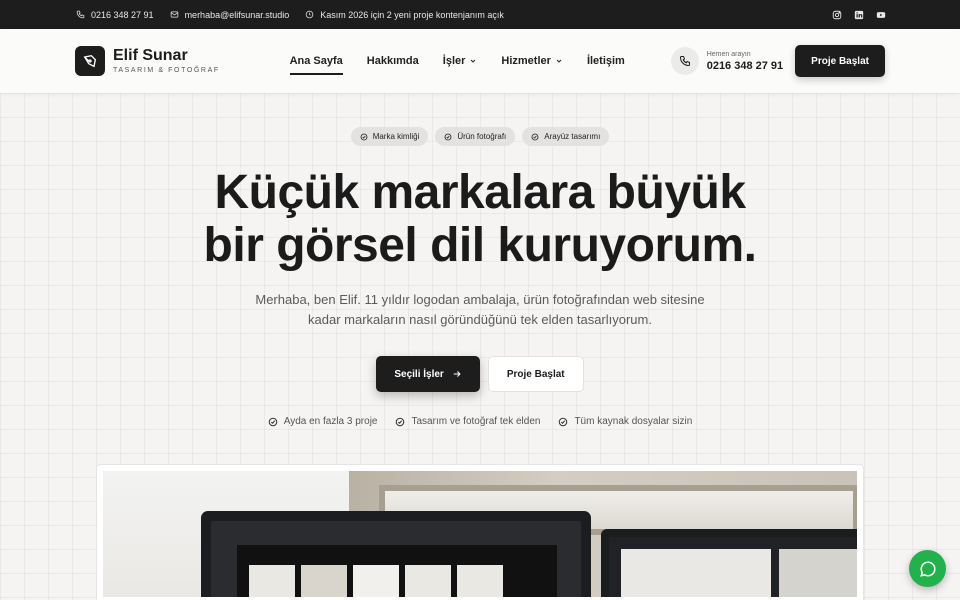 Image resolution: width=960 pixels, height=600 pixels. I want to click on start-project-button: Proje Başlat, so click(840, 61).